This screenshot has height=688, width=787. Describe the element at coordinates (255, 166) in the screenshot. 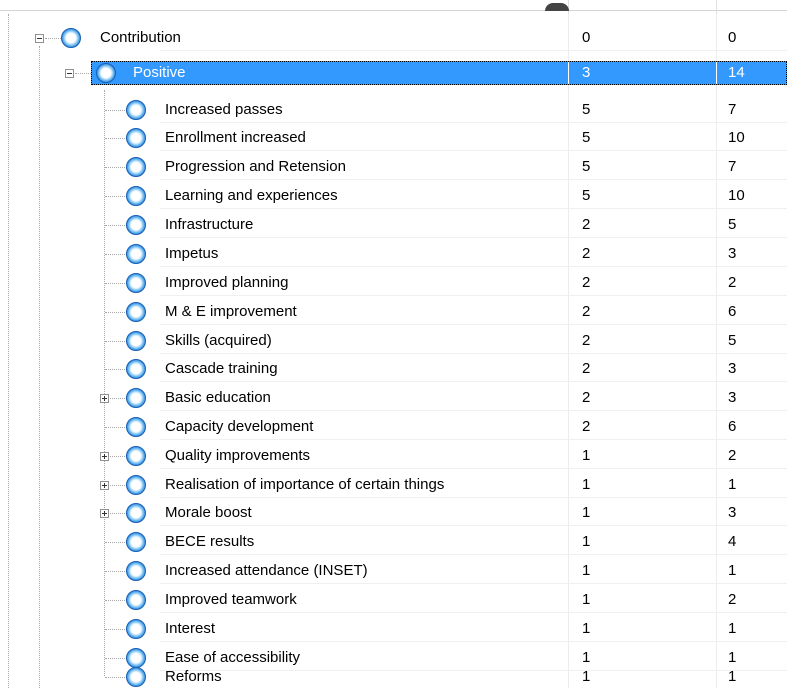

I see `node-label: Progression and Retension` at that location.